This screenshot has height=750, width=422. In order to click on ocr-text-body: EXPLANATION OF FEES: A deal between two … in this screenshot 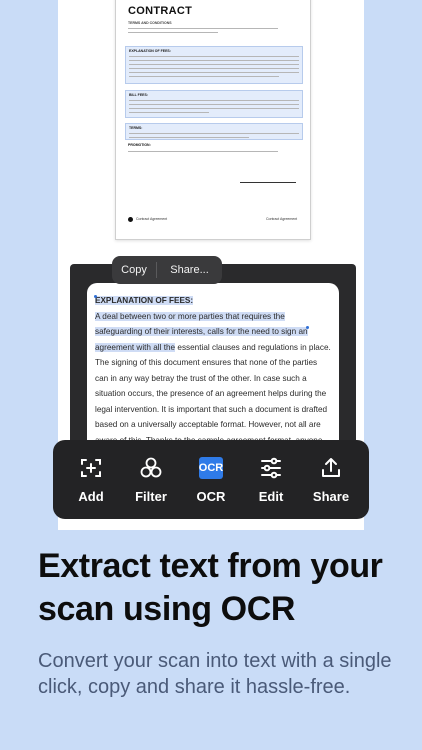, I will do `click(213, 368)`.